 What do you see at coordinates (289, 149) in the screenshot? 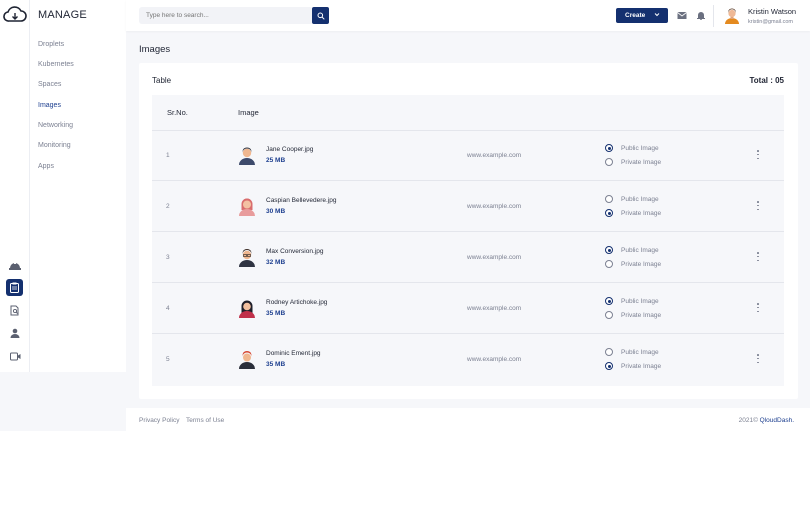
I see `file-name: Jane Cooper.jpg` at bounding box center [289, 149].